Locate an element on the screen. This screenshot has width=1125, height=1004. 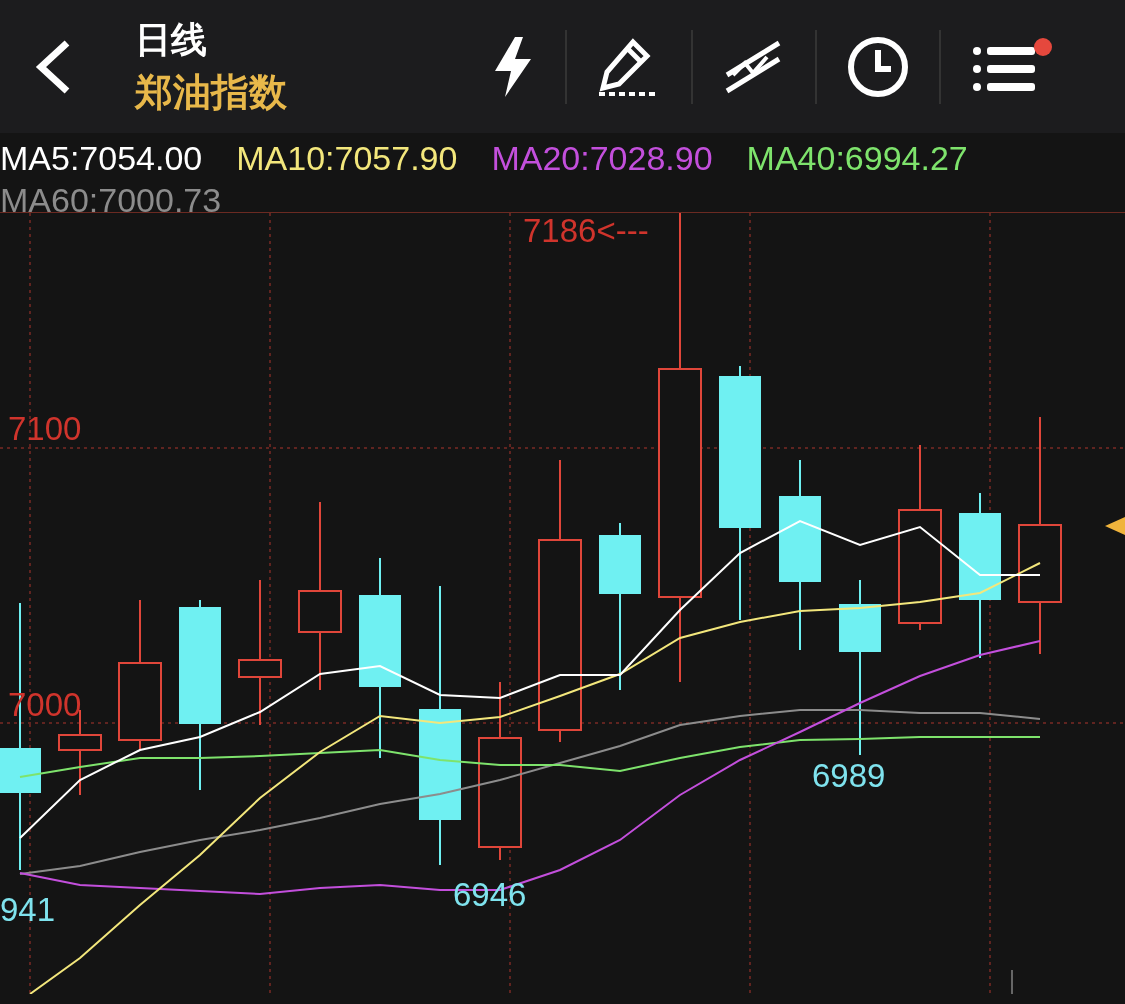
crosshair-tick is located at coordinates (1012, 981).